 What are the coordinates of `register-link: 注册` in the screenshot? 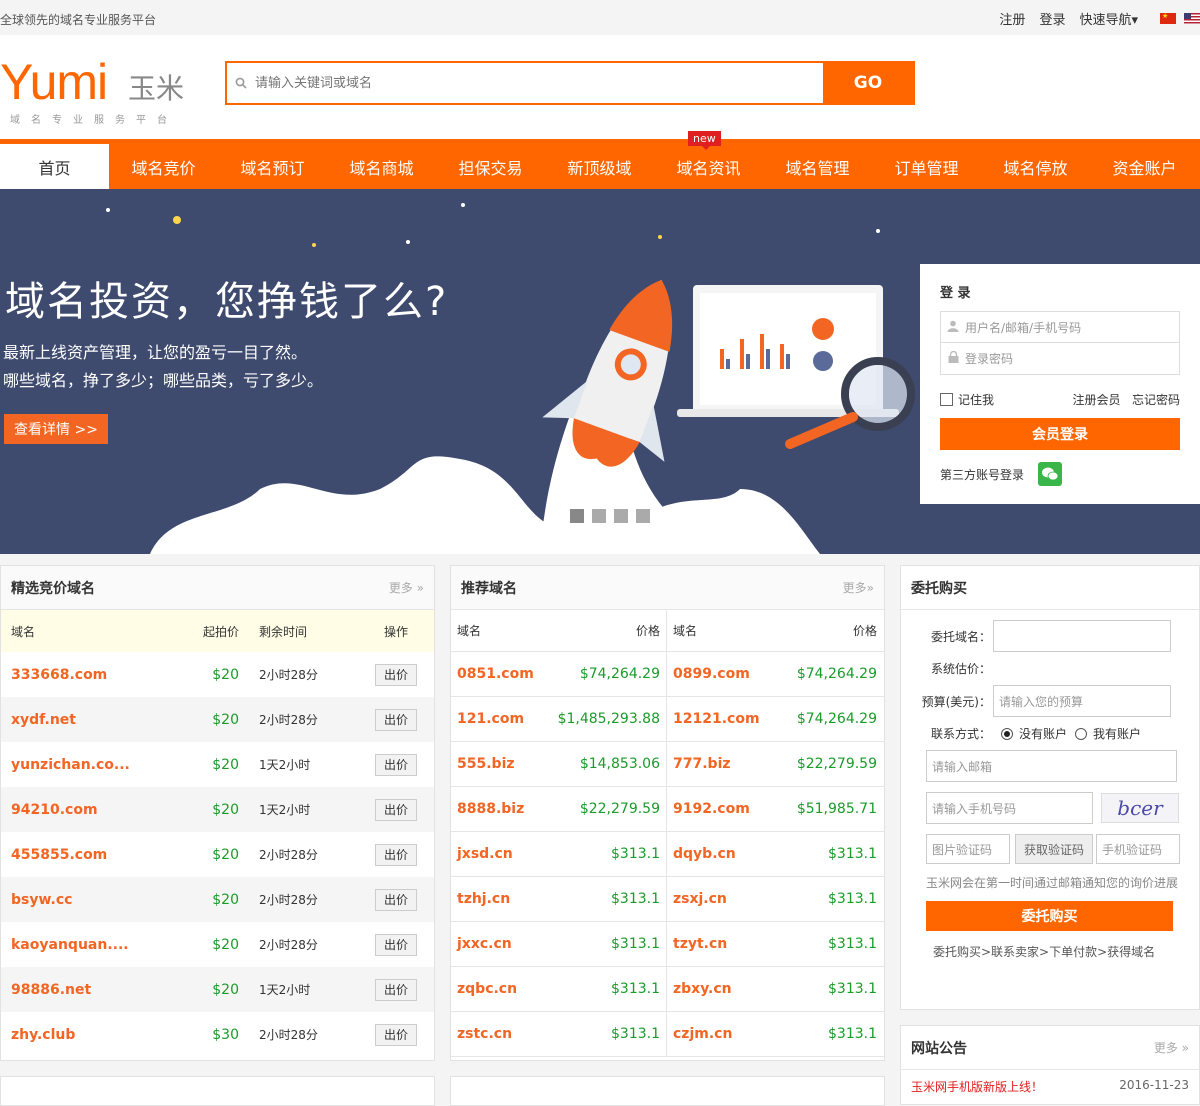 It's located at (1012, 18).